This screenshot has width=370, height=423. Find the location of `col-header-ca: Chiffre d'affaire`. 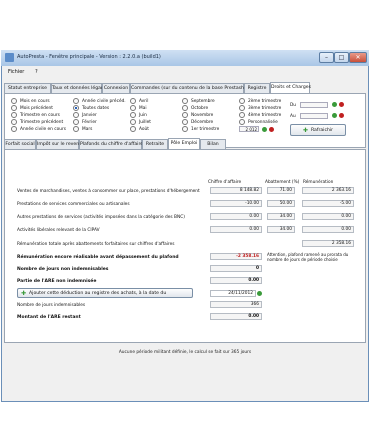

col-header-ca: Chiffre d'affaire is located at coordinates (225, 182).